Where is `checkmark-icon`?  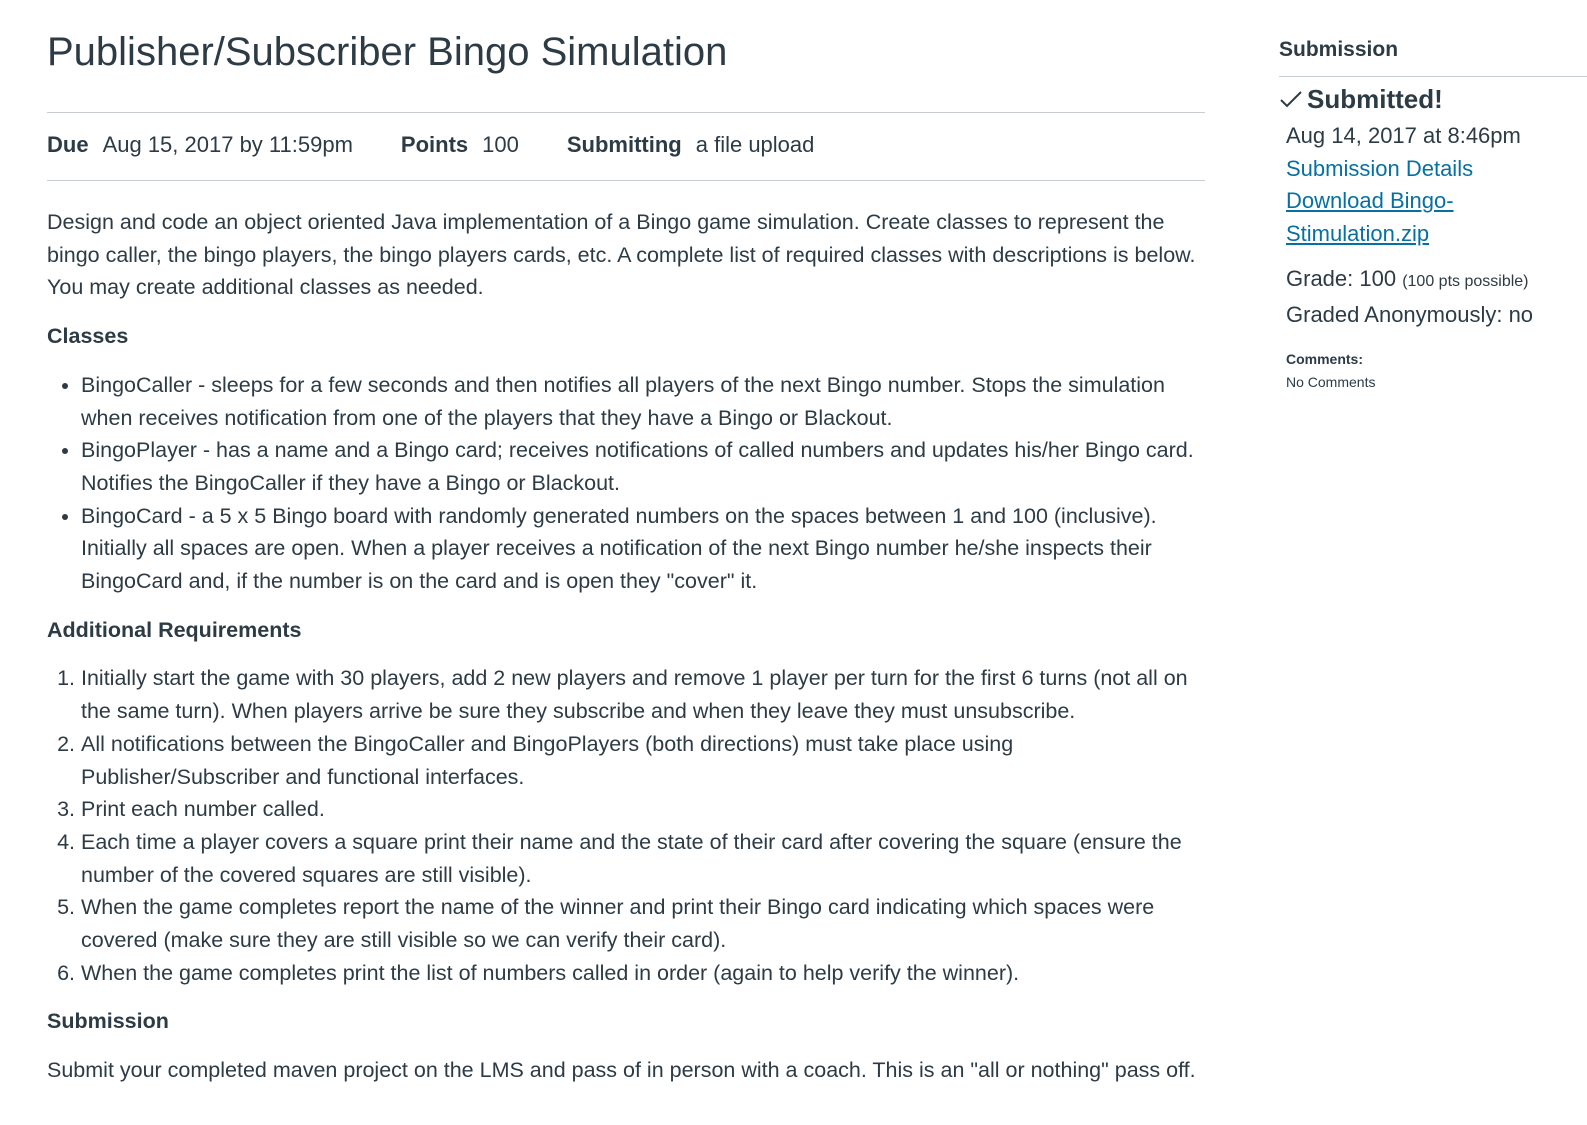
checkmark-icon is located at coordinates (1291, 98).